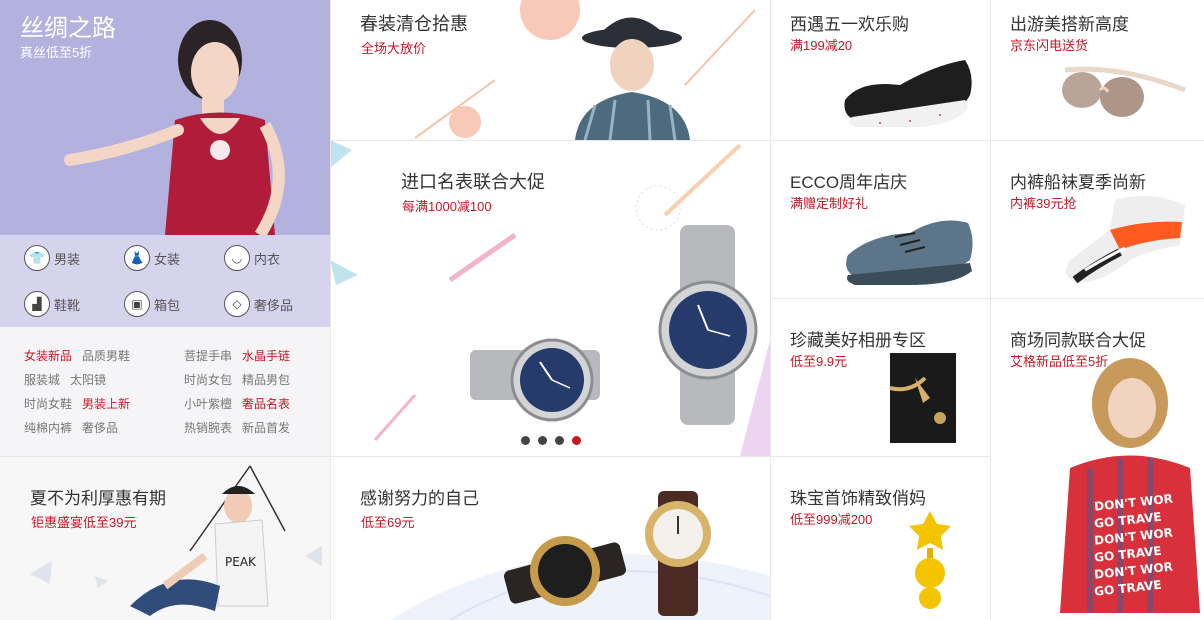 Image resolution: width=1204 pixels, height=620 pixels. What do you see at coordinates (152, 258) in the screenshot?
I see `category-womenswear: 👗 女装` at bounding box center [152, 258].